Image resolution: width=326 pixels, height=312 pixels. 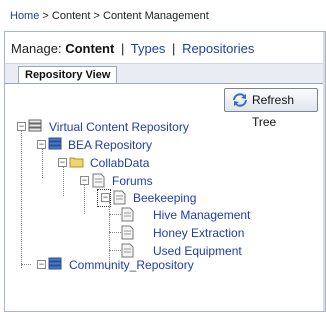 What do you see at coordinates (131, 265) in the screenshot?
I see `tree-node-label: Community_Repository` at bounding box center [131, 265].